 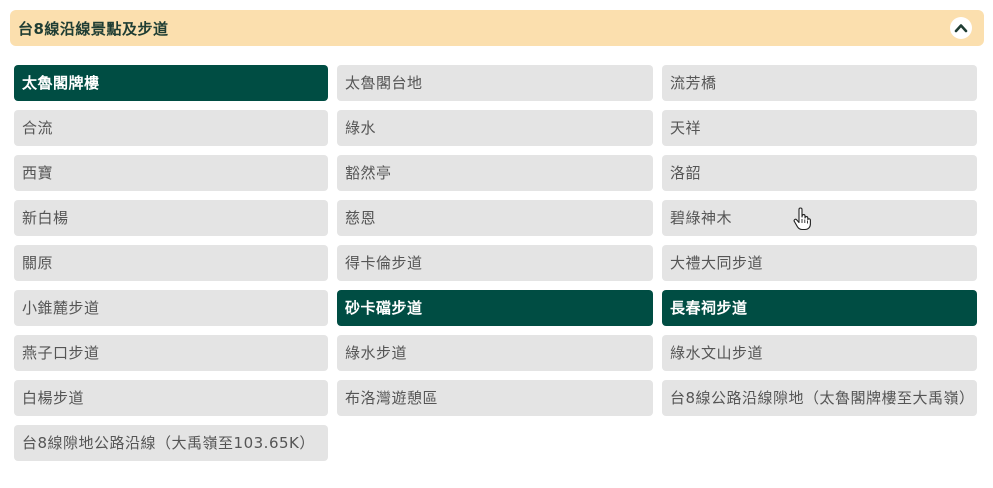 I want to click on section-header: 台8線沿線景點及步道, so click(x=497, y=28).